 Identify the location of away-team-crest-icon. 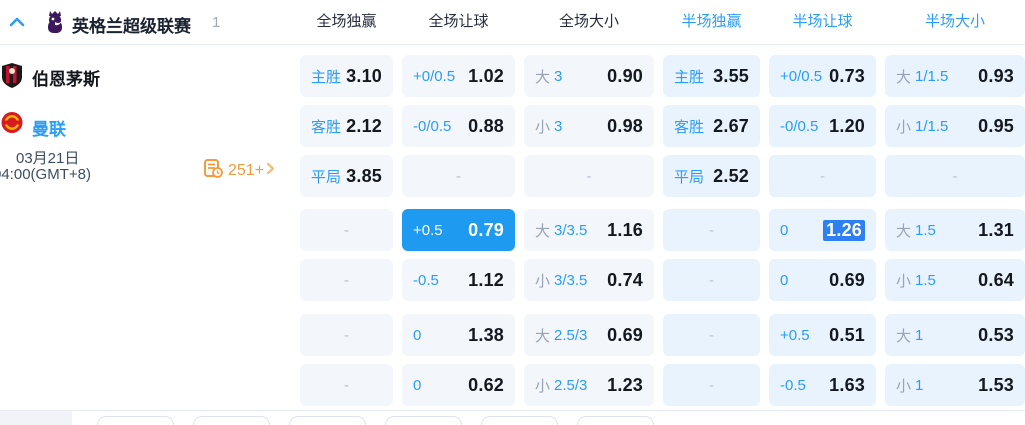
(12, 122).